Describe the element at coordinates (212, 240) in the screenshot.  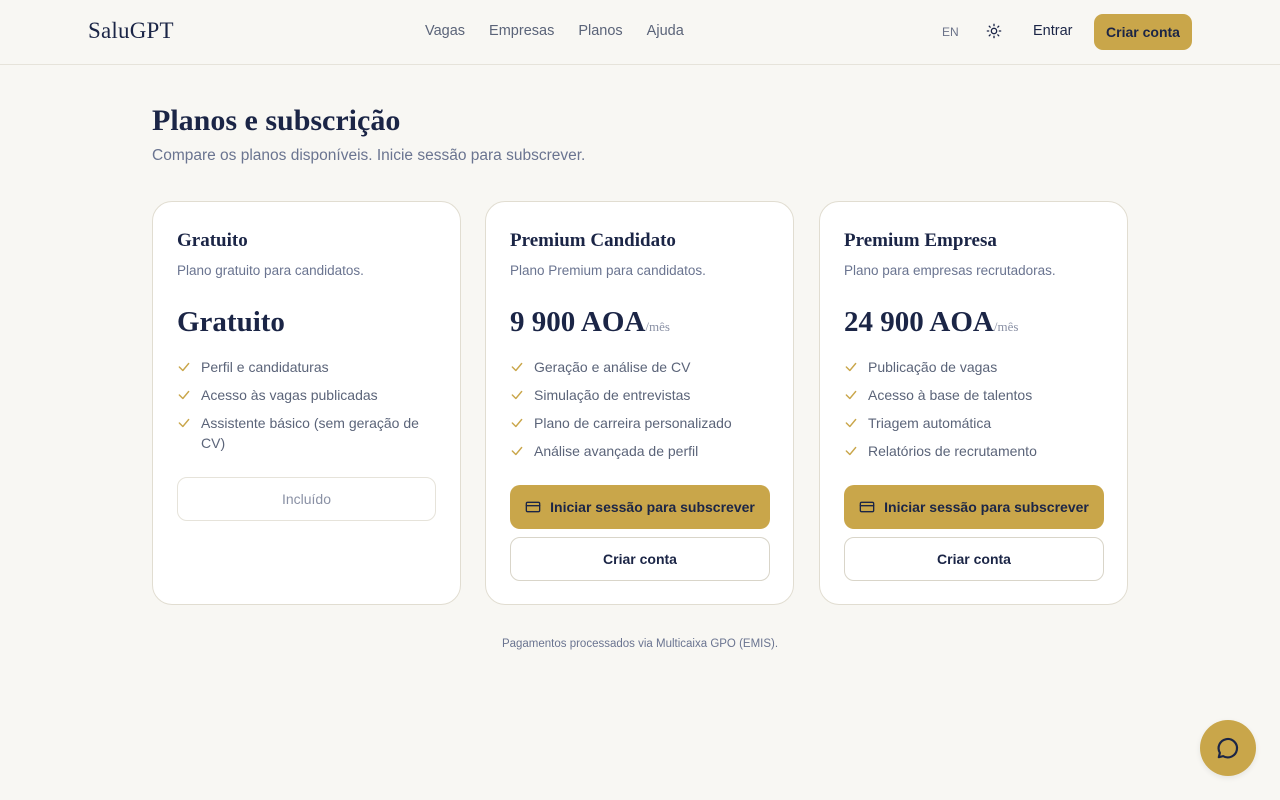
I see `plan-name: Gratuito` at that location.